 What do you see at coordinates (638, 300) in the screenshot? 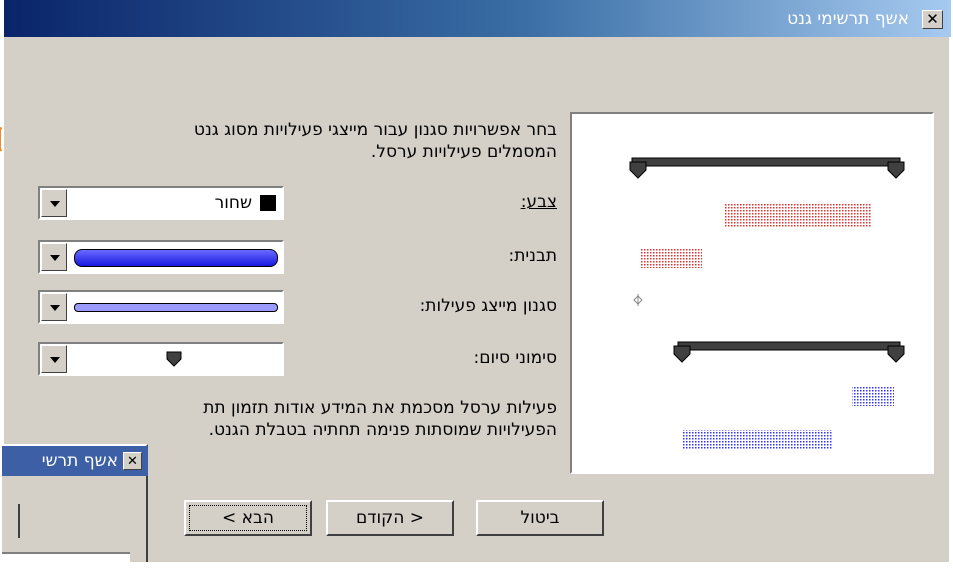
I see `milestone-mark` at bounding box center [638, 300].